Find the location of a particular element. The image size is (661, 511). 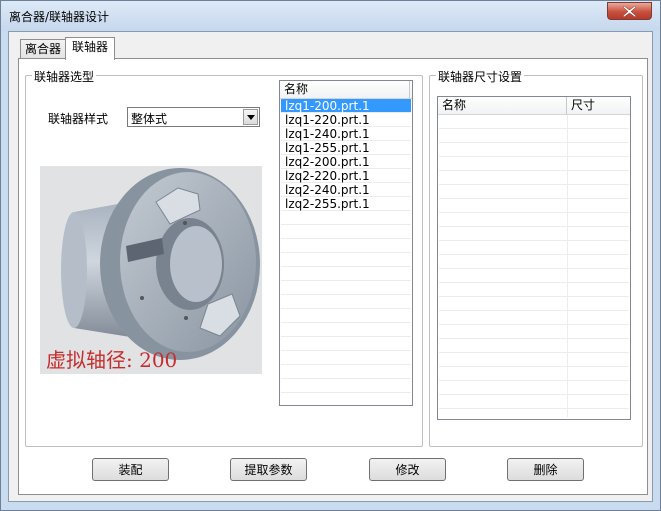

parts-list-column-name: 名称 is located at coordinates (345, 89).